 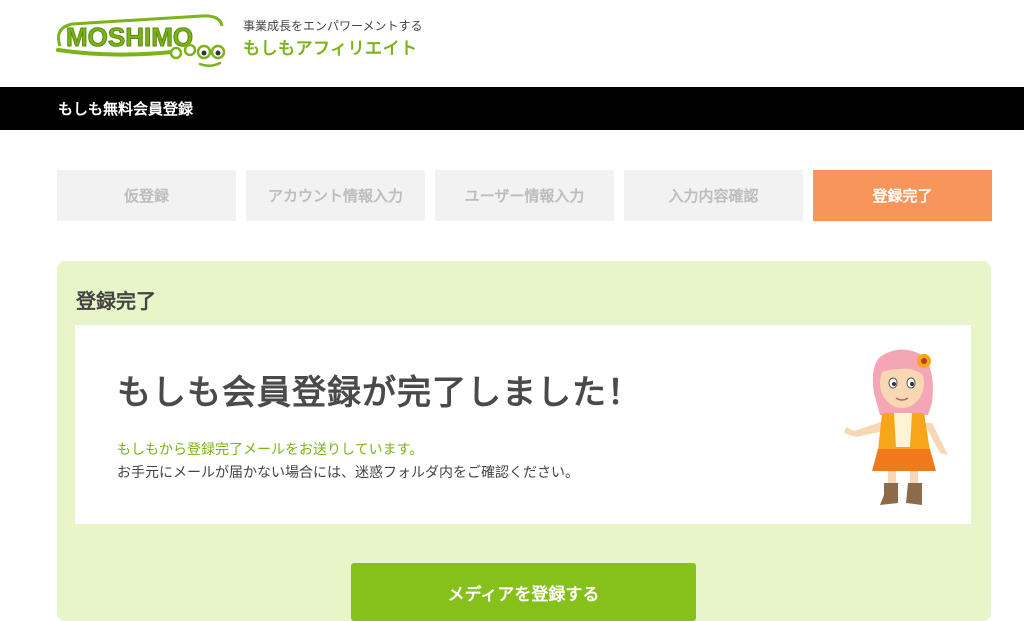 What do you see at coordinates (335, 195) in the screenshot?
I see `step-account-info: アカウント情報入力` at bounding box center [335, 195].